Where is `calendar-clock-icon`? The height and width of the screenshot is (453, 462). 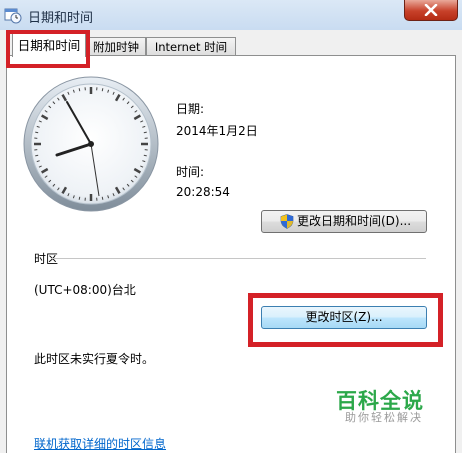
calendar-clock-icon is located at coordinates (13, 15).